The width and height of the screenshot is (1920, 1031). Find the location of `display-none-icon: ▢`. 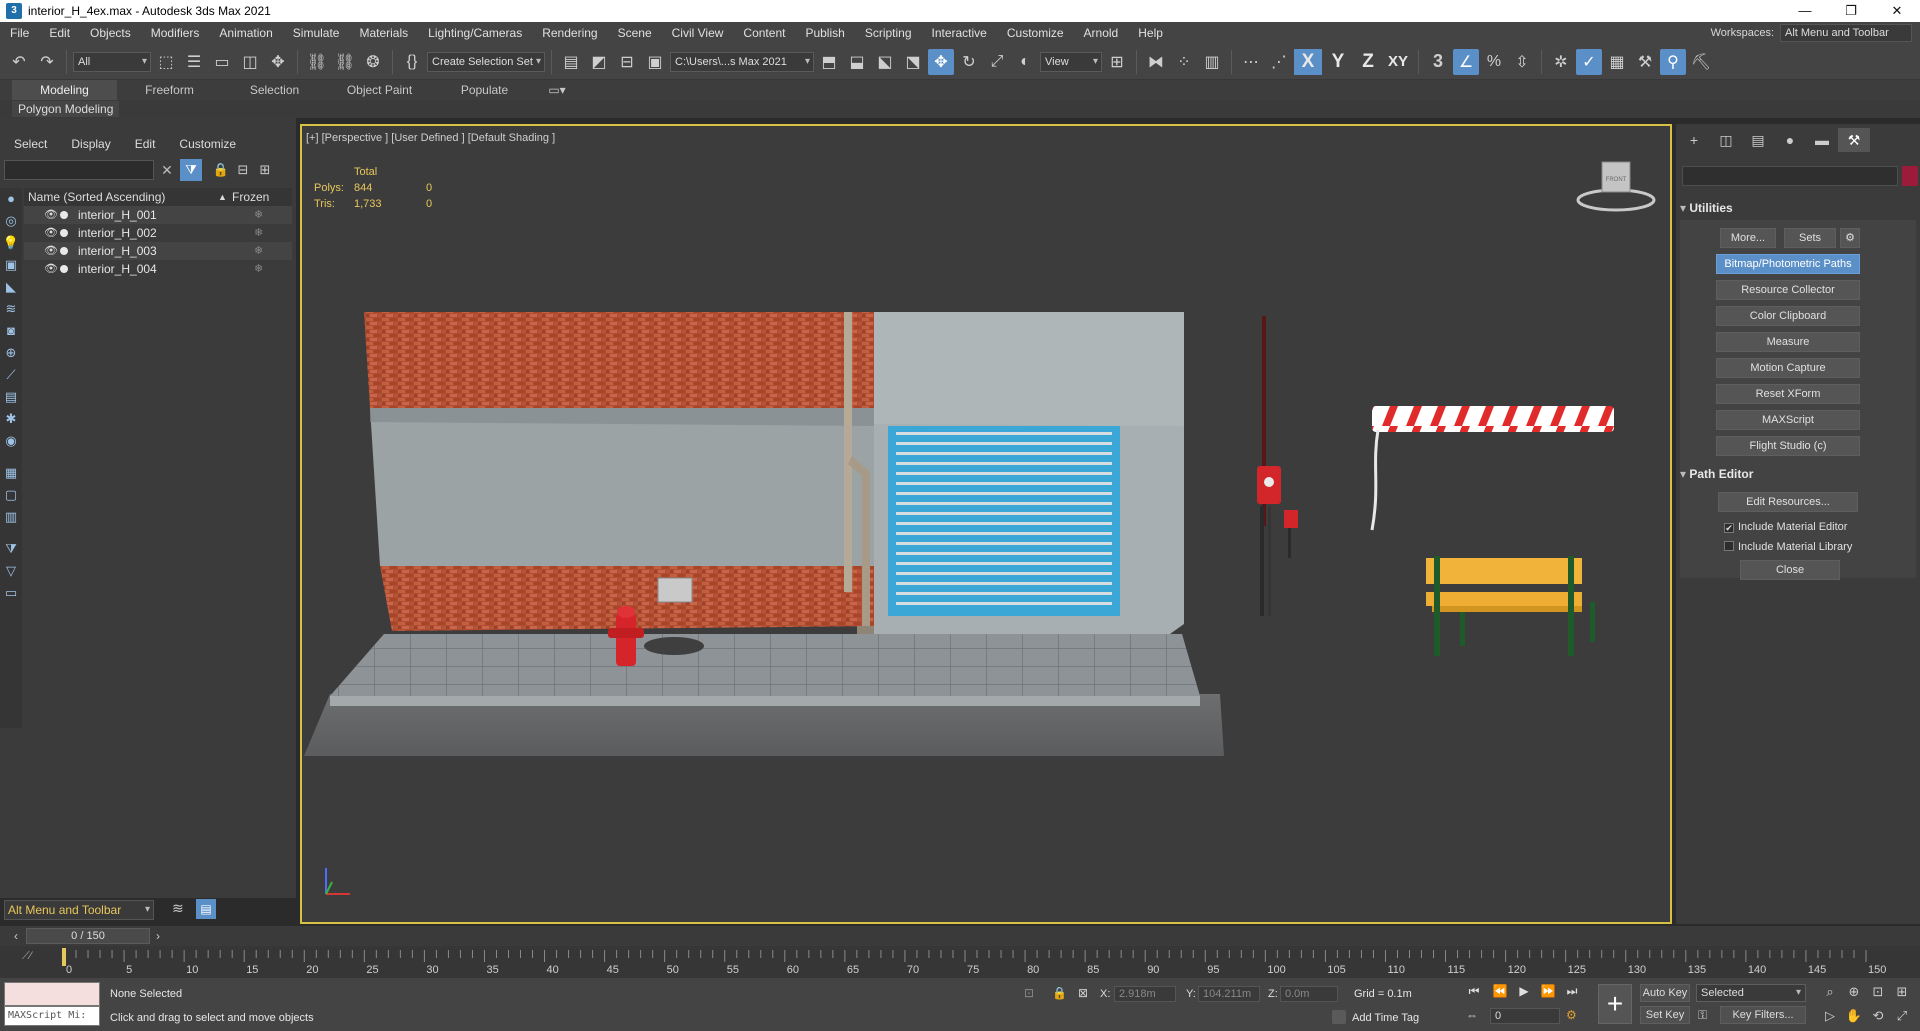

display-none-icon: ▢ is located at coordinates (11, 495).